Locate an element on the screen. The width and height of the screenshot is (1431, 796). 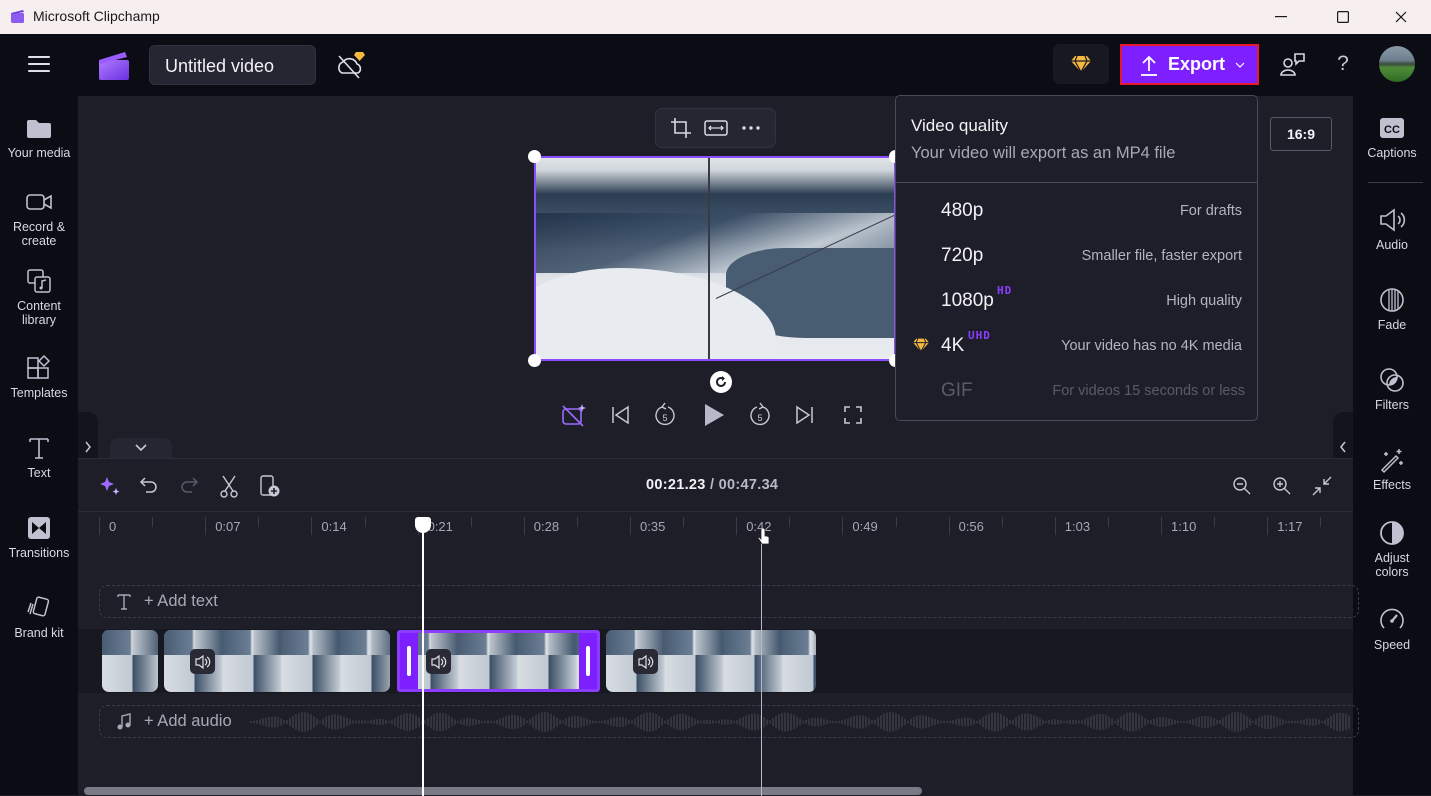
minimize-icon is located at coordinates (1281, 17).